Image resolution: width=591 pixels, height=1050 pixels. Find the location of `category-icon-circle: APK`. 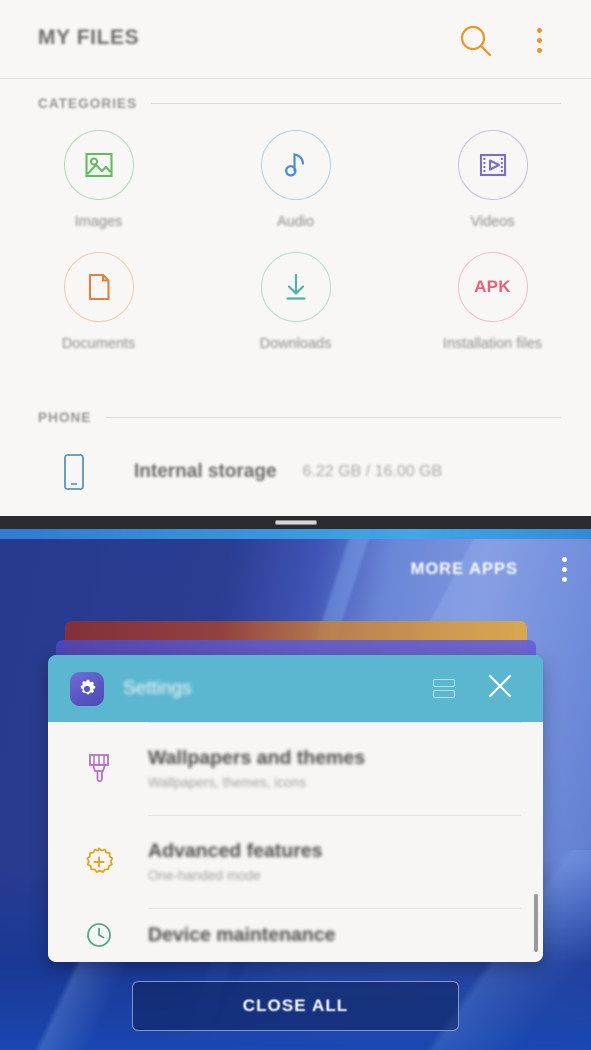

category-icon-circle: APK is located at coordinates (492, 287).